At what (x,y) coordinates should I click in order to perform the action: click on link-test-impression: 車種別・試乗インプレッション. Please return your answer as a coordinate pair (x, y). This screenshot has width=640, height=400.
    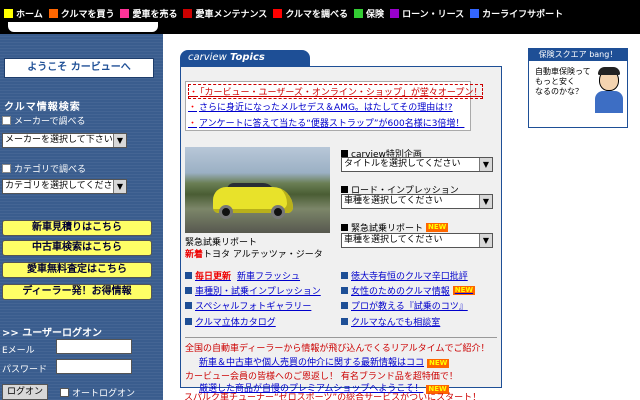
    Looking at the image, I should click on (253, 290).